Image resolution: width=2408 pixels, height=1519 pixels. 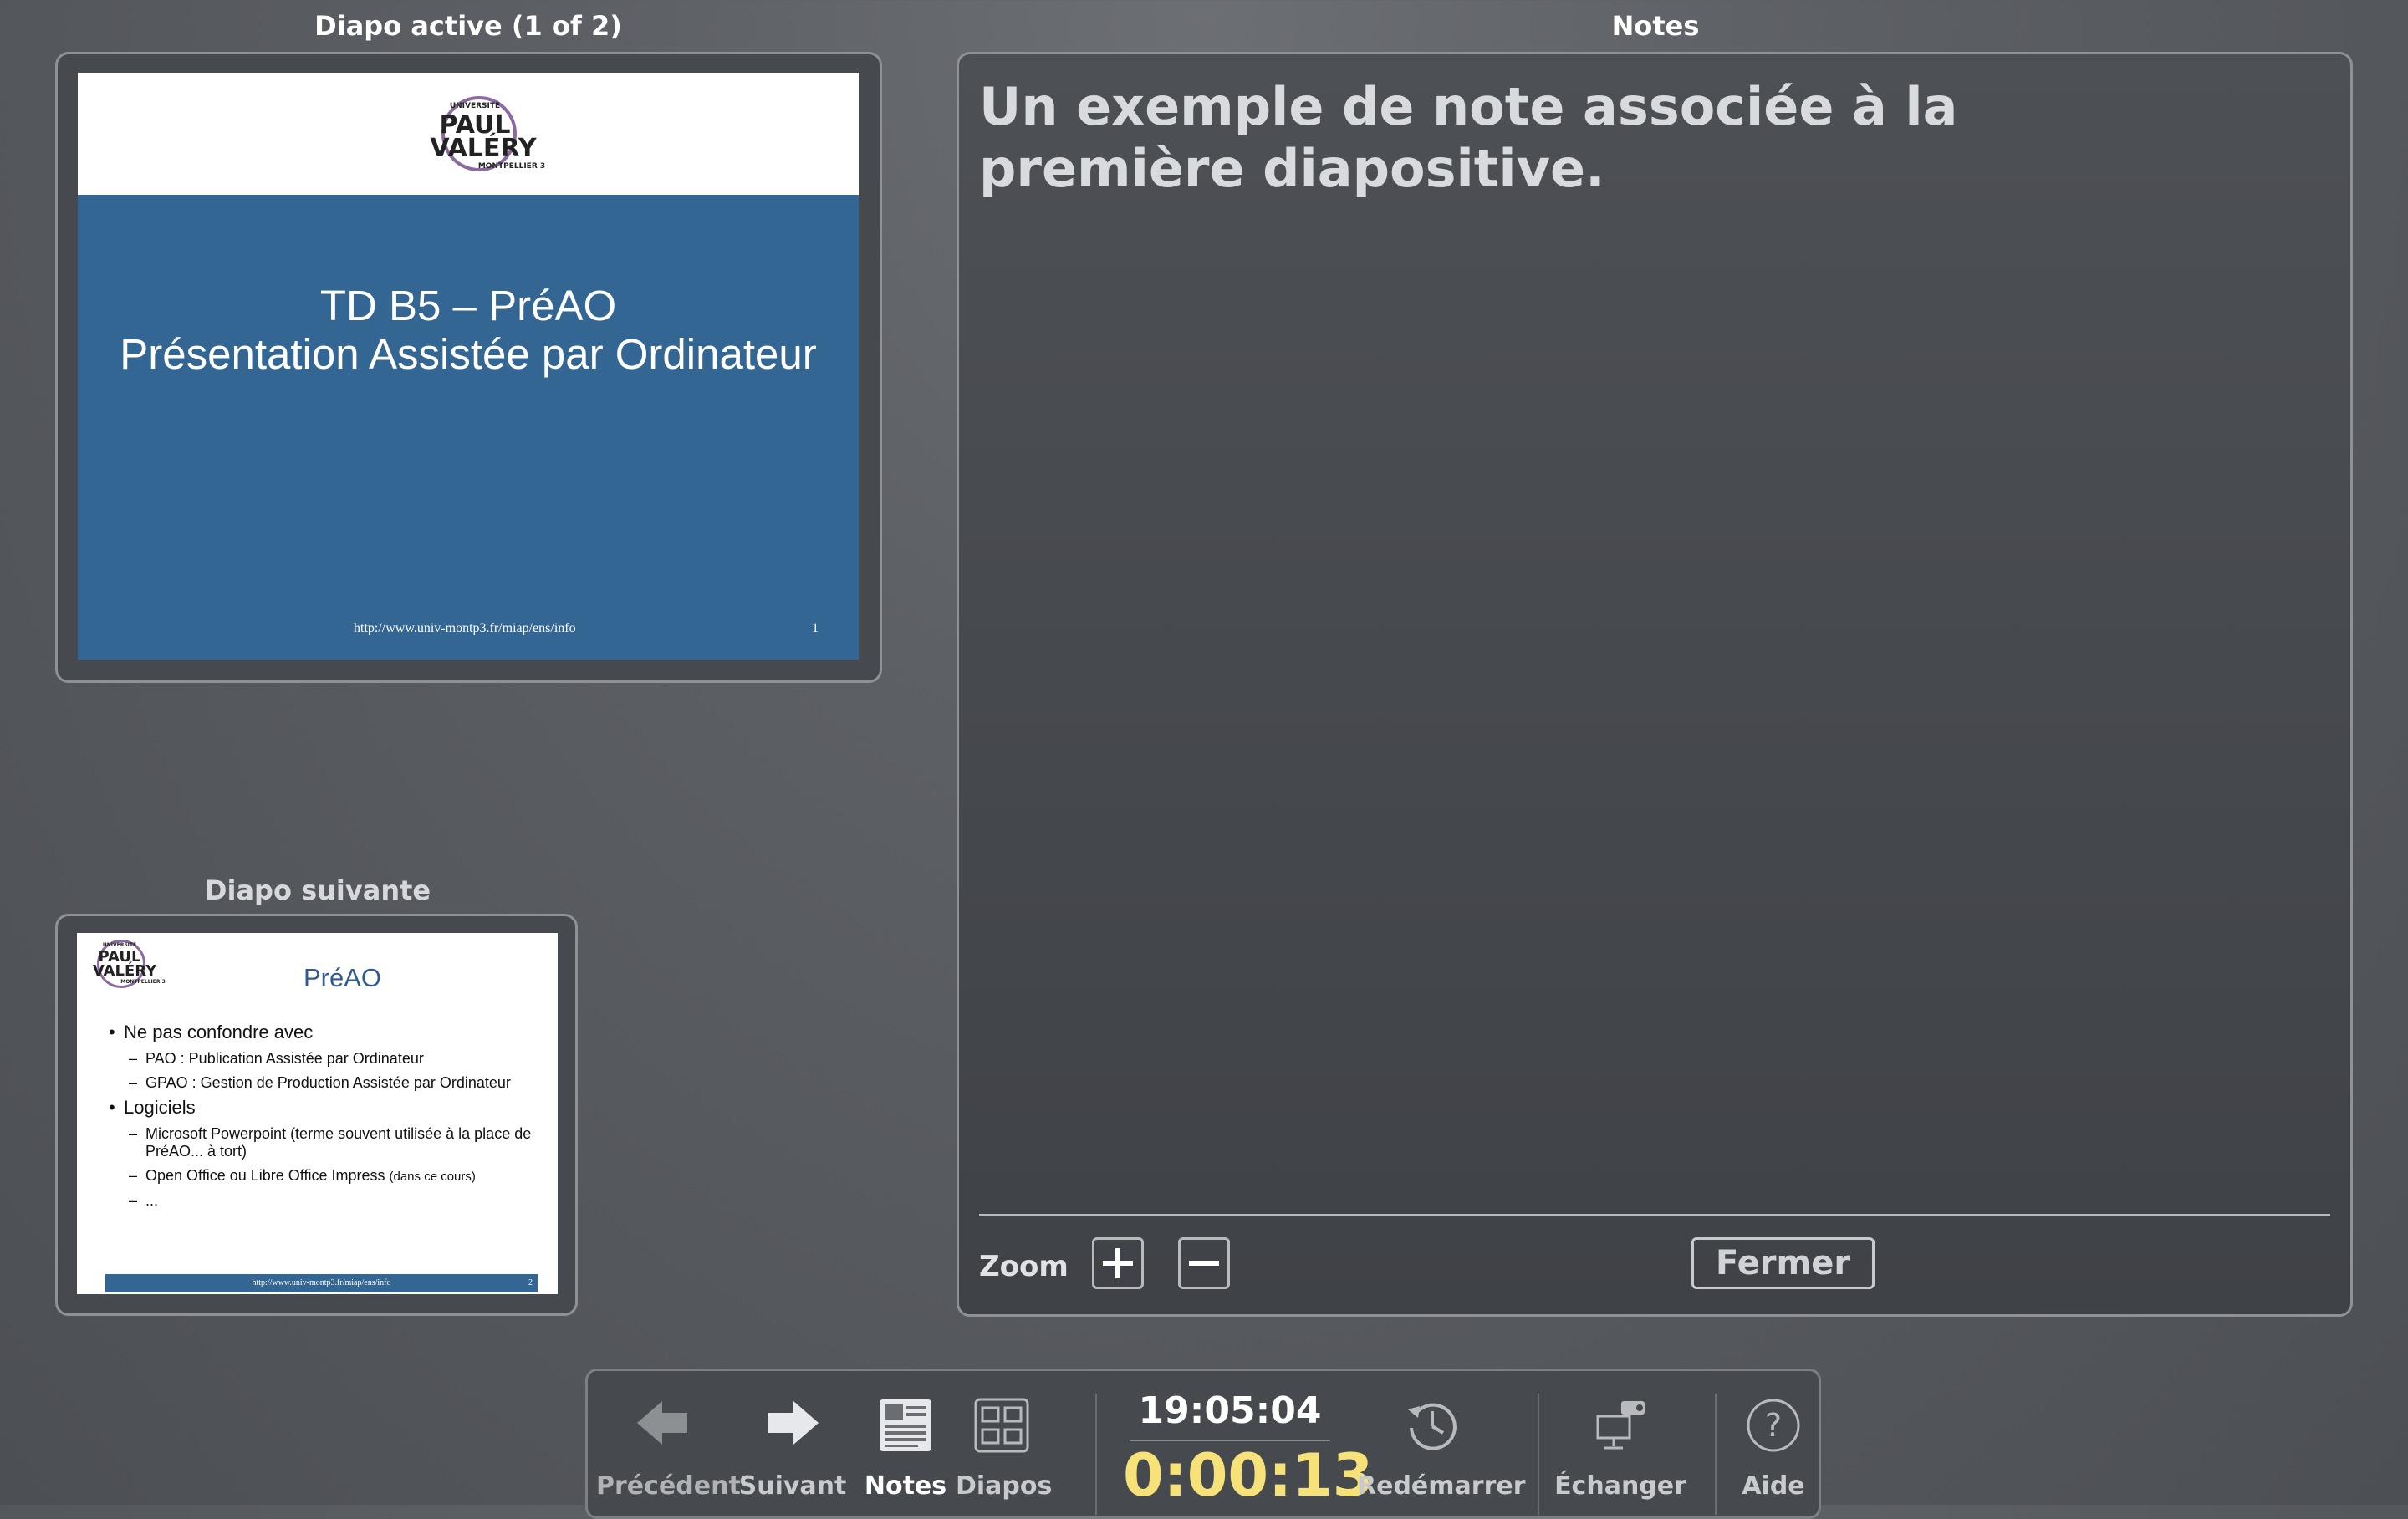 I want to click on zoom-label: Zoom, so click(x=1024, y=1266).